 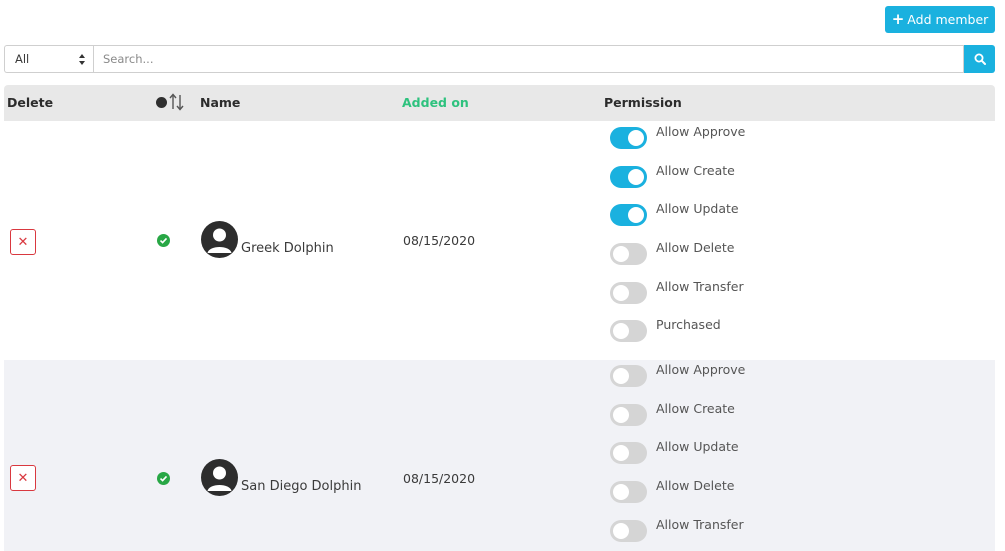 I want to click on header-added-on: Added on, so click(x=435, y=102).